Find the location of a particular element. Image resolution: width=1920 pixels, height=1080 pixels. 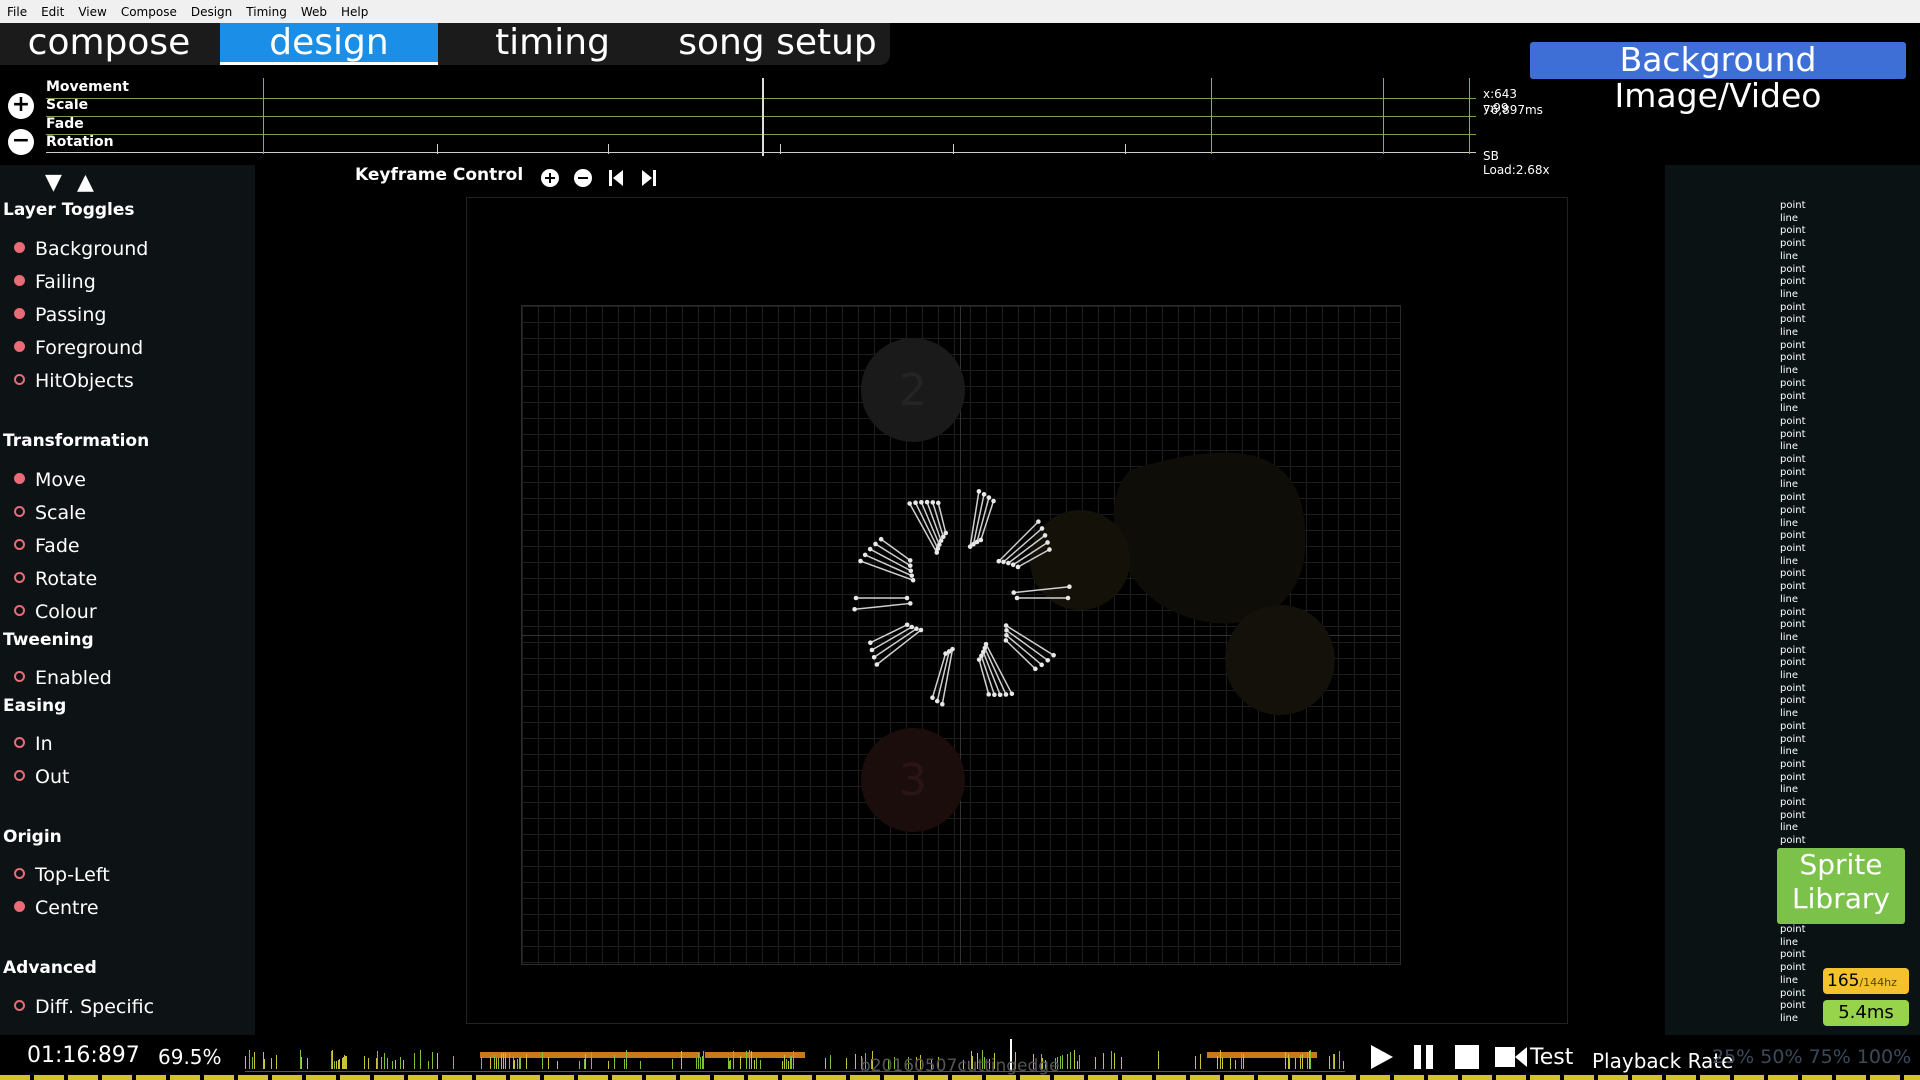

test-camera-icon is located at coordinates (1511, 1060).